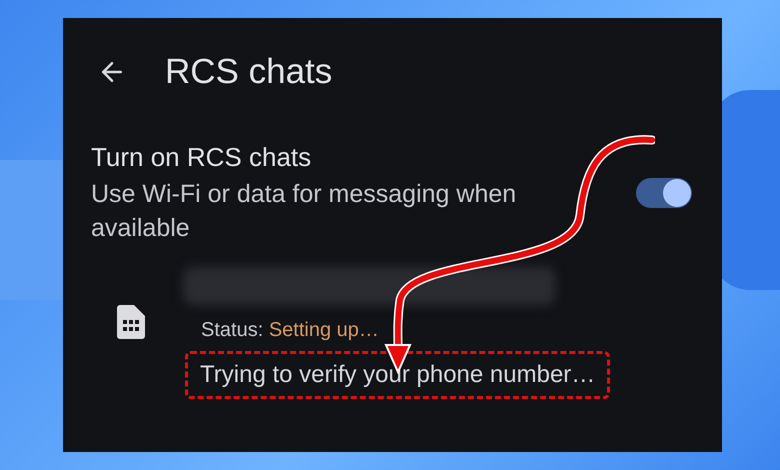 Image resolution: width=780 pixels, height=470 pixels. Describe the element at coordinates (304, 211) in the screenshot. I see `setting-description: Use Wi-Fi or data for messaging when available` at that location.